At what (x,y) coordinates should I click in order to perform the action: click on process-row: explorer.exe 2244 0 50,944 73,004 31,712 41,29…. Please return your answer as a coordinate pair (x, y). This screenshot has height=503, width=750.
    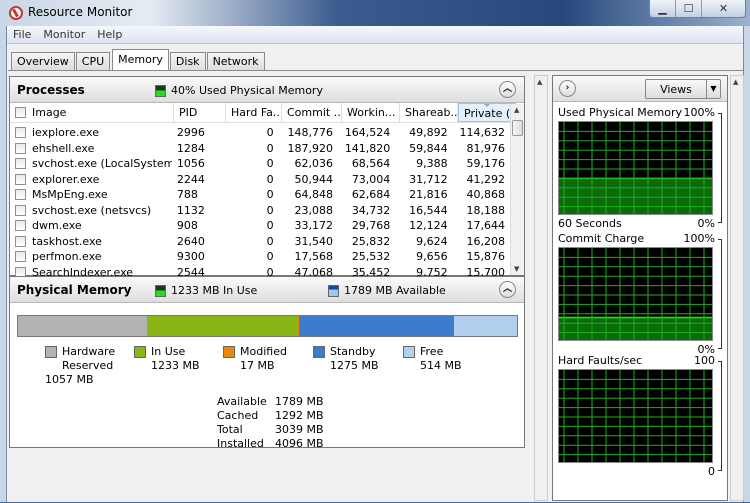
    Looking at the image, I should click on (260, 180).